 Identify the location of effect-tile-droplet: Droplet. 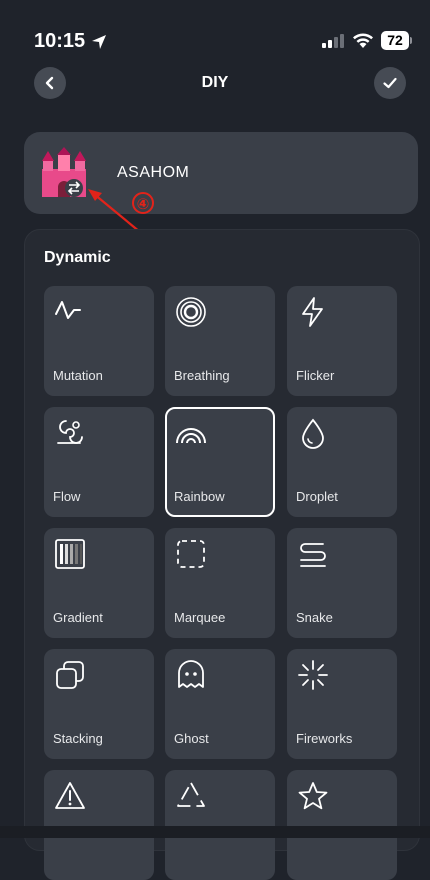
(342, 462).